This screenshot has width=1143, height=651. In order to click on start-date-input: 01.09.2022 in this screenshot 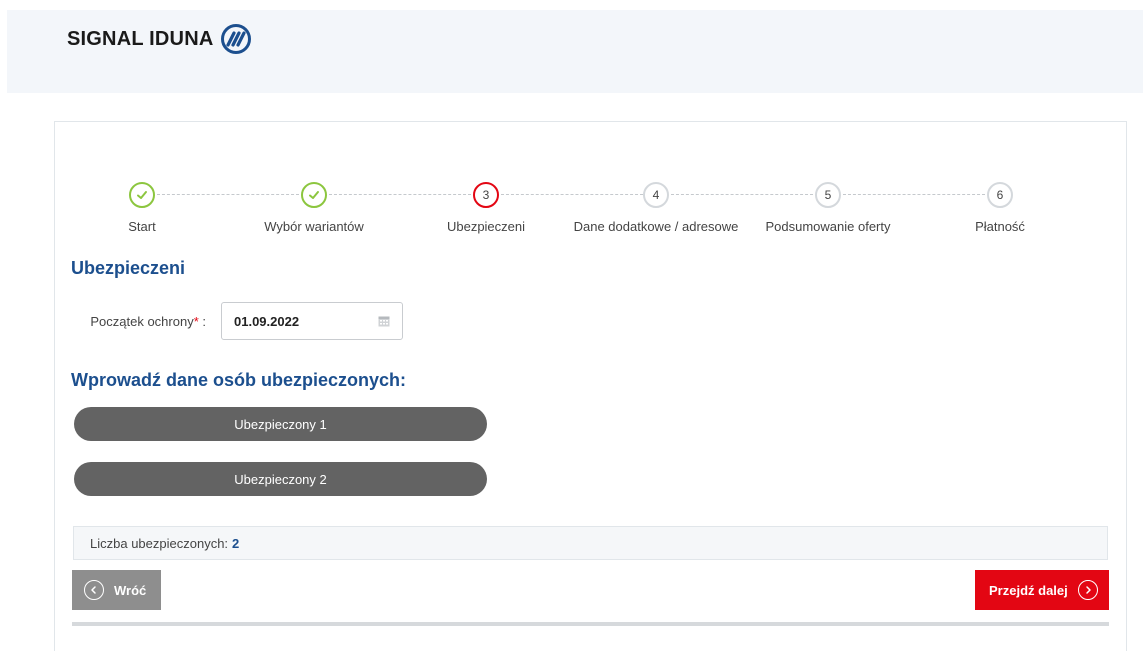, I will do `click(312, 321)`.